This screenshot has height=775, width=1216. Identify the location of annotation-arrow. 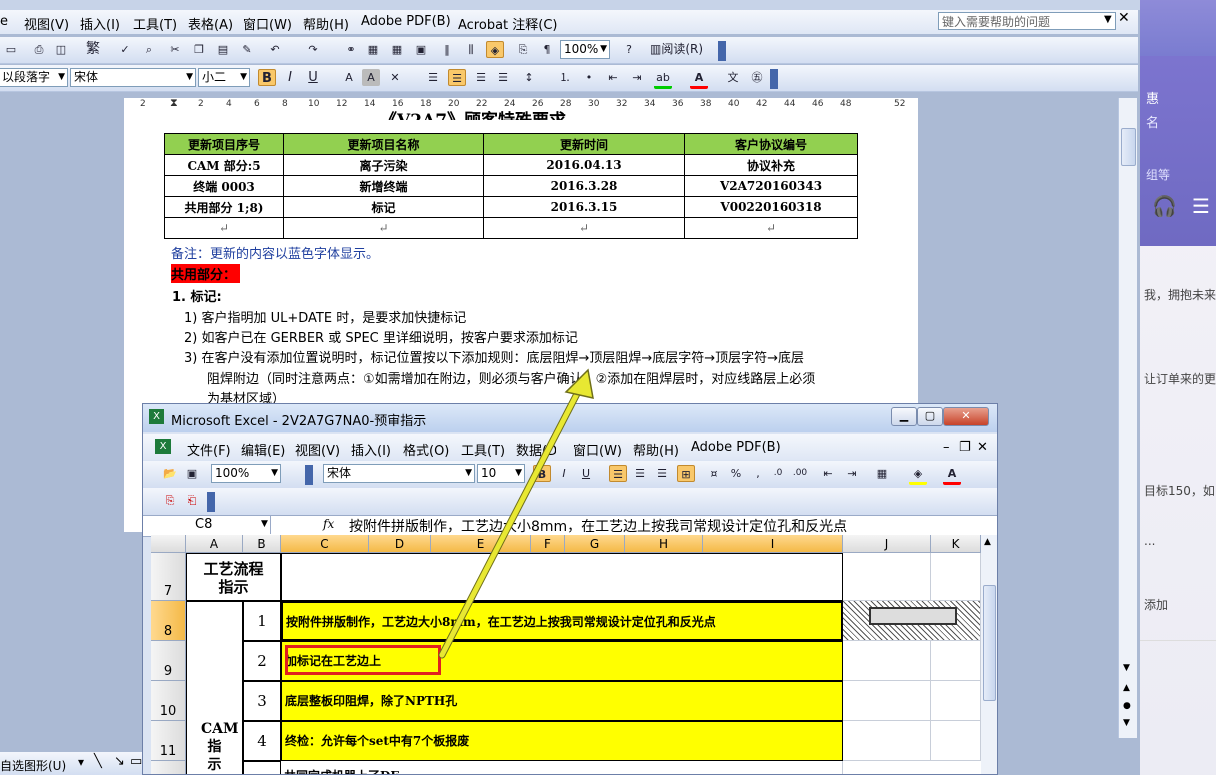
(516, 513).